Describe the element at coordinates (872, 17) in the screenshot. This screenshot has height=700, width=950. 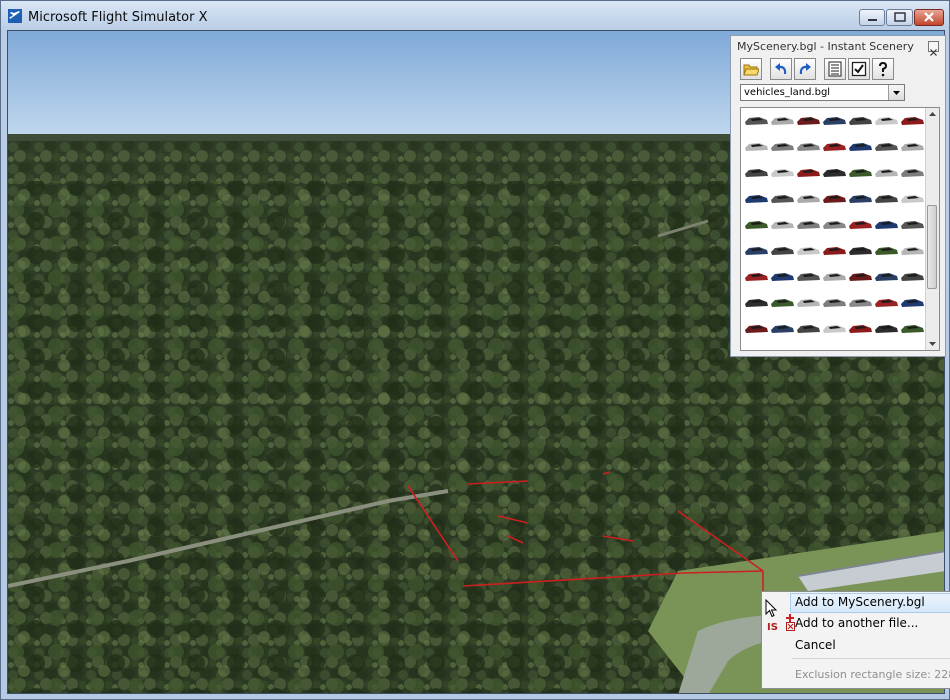
I see `minimize-button` at that location.